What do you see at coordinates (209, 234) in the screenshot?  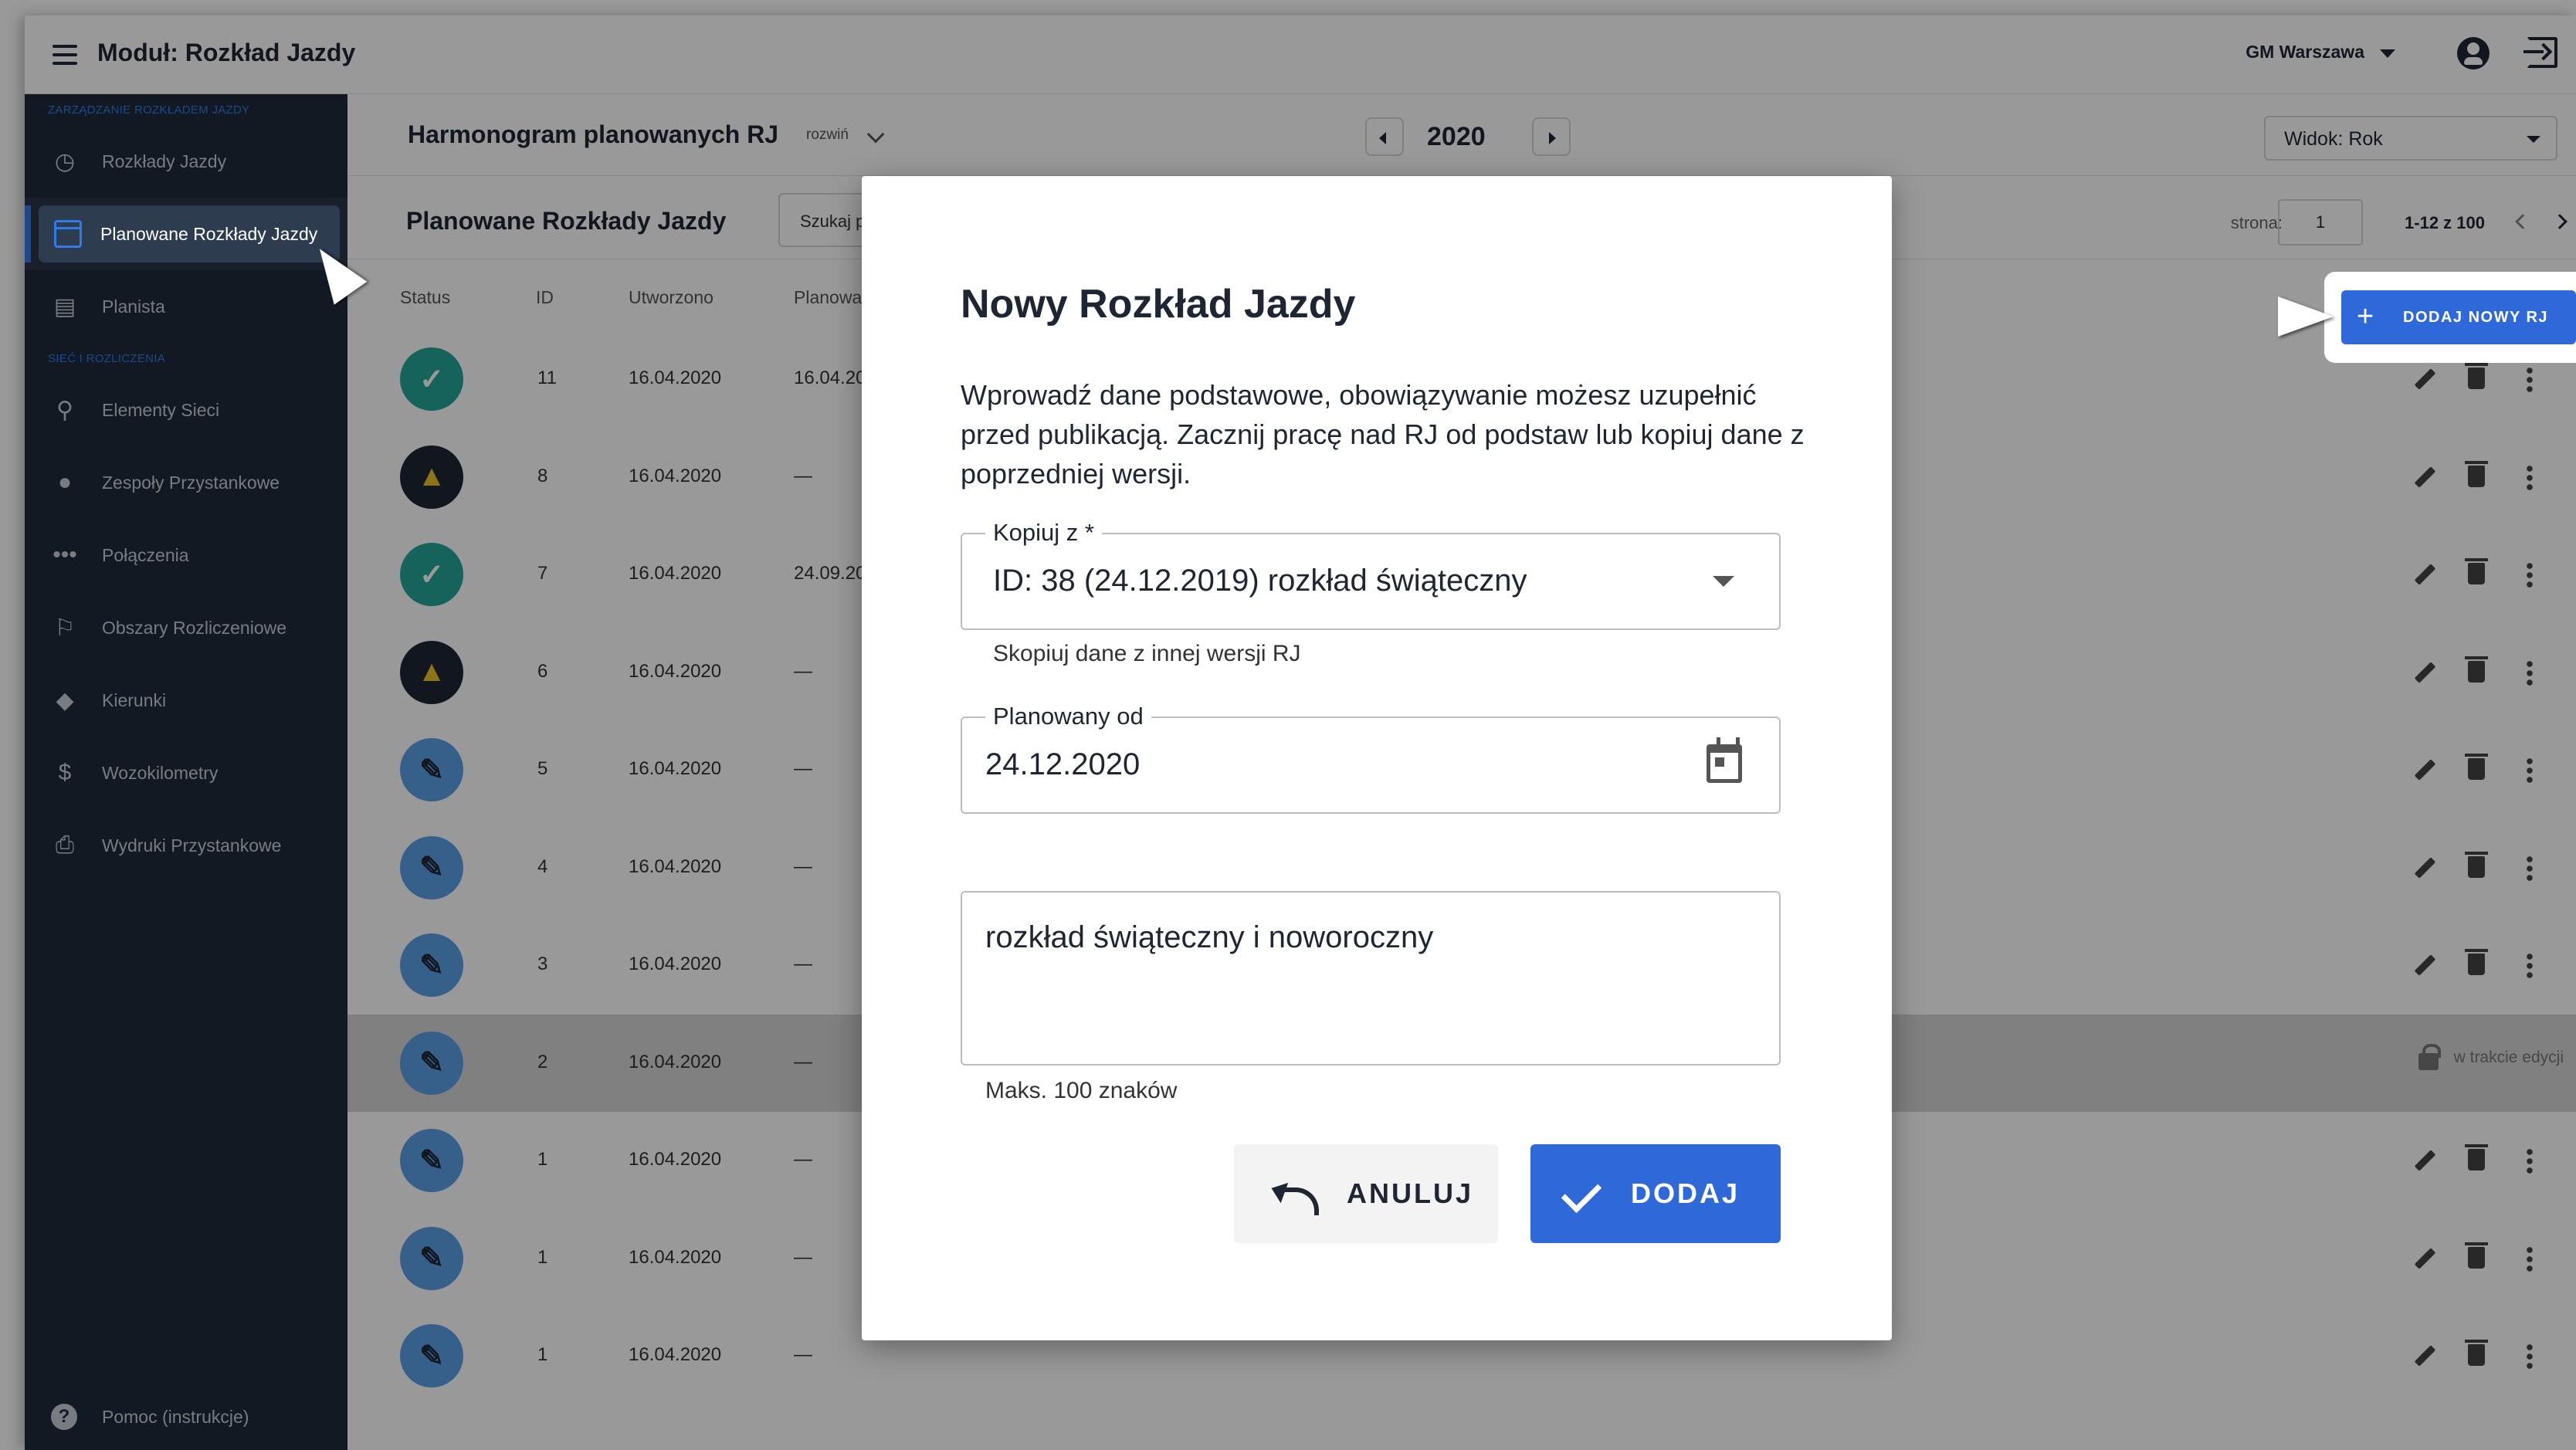 I see `sidebar-item-label: Planowane Rozkłady Jazdy` at bounding box center [209, 234].